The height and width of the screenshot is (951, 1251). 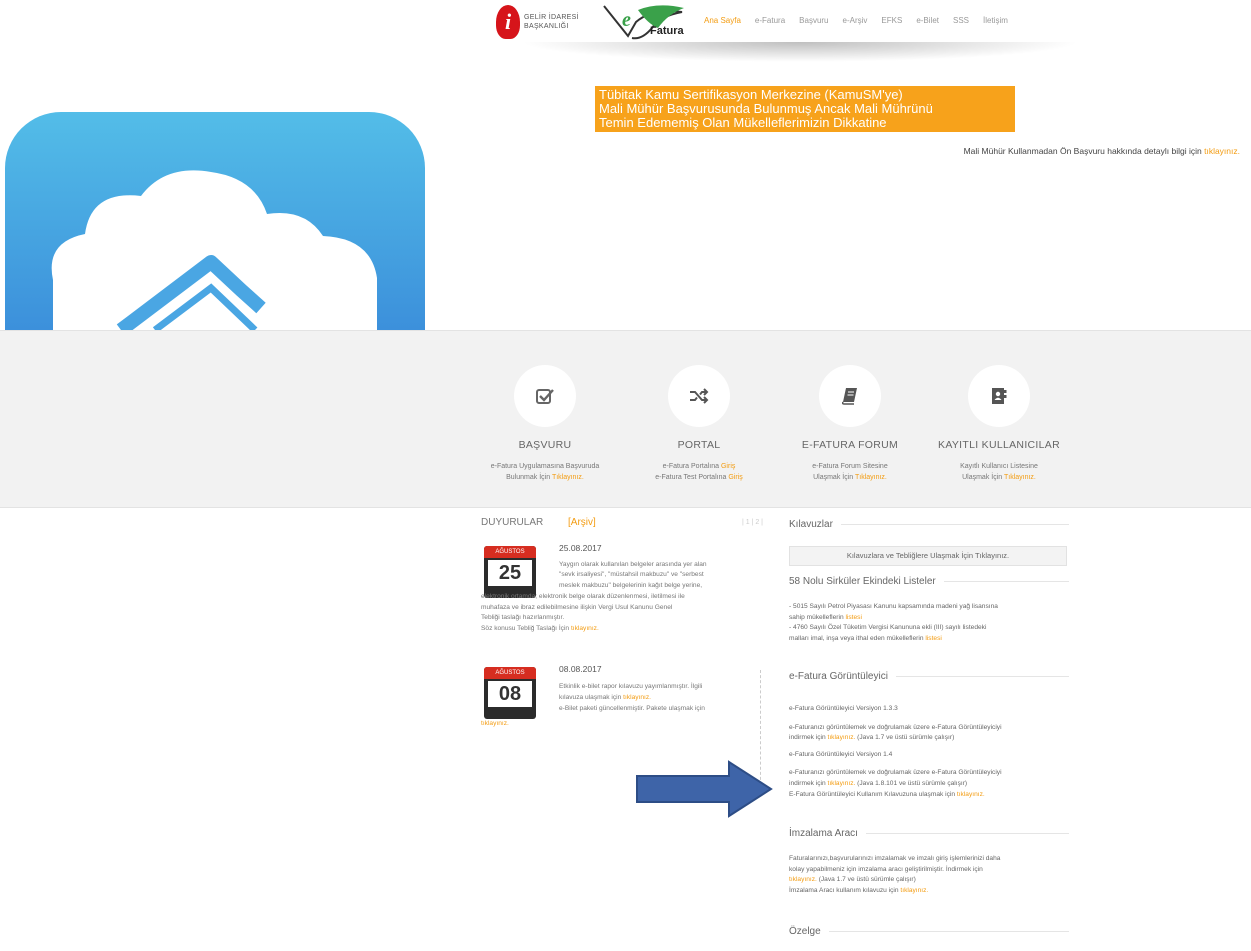 I want to click on nav-ana-sayfa: Ana Sayfa, so click(x=722, y=20).